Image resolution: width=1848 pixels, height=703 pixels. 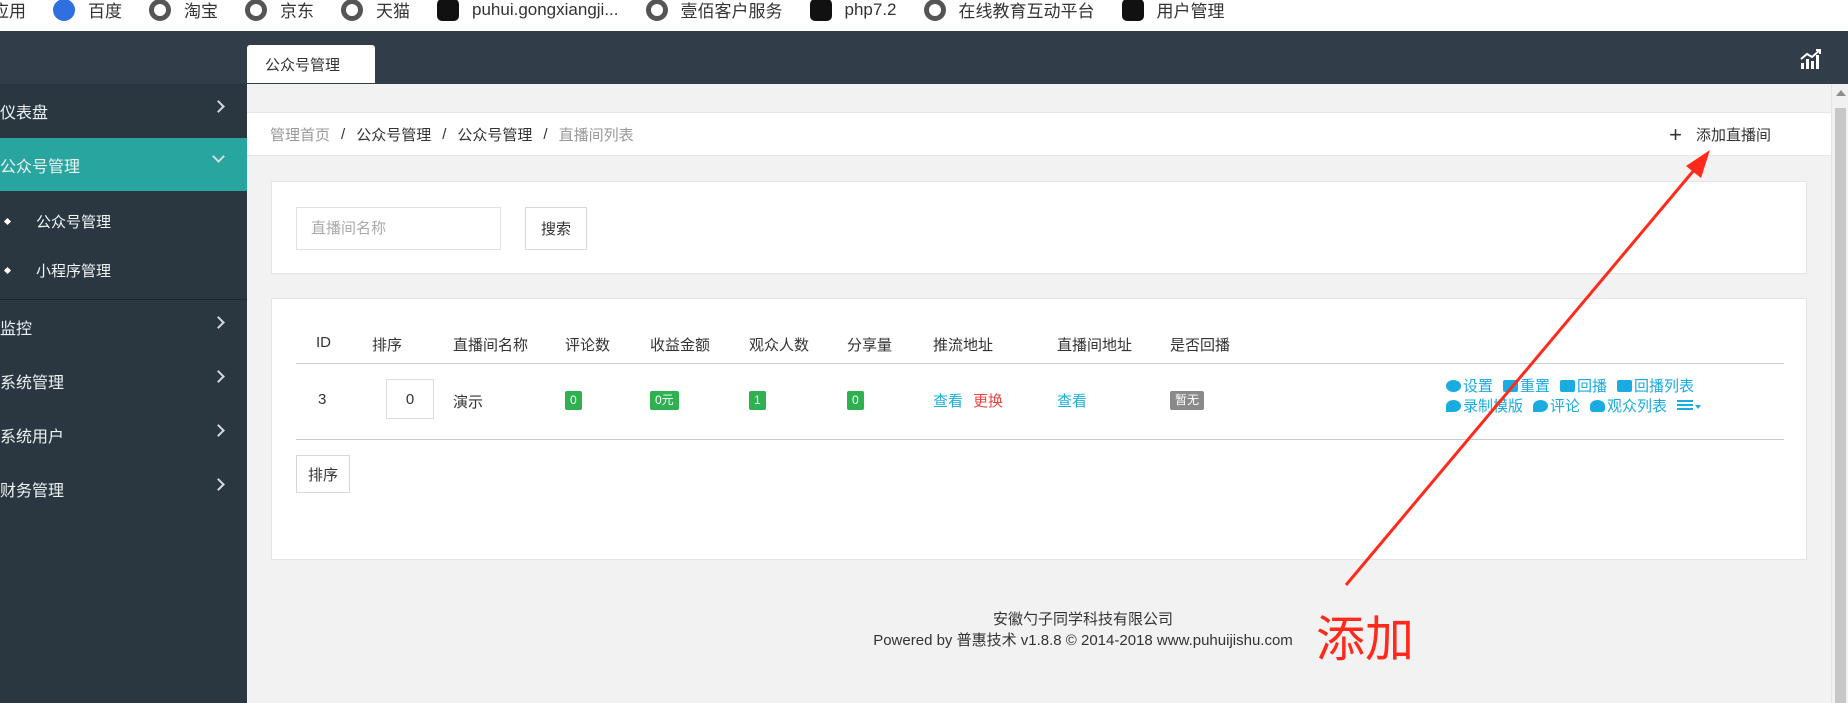 I want to click on sidebar-submenu: 公众号管理 小程序管理, so click(x=123, y=245).